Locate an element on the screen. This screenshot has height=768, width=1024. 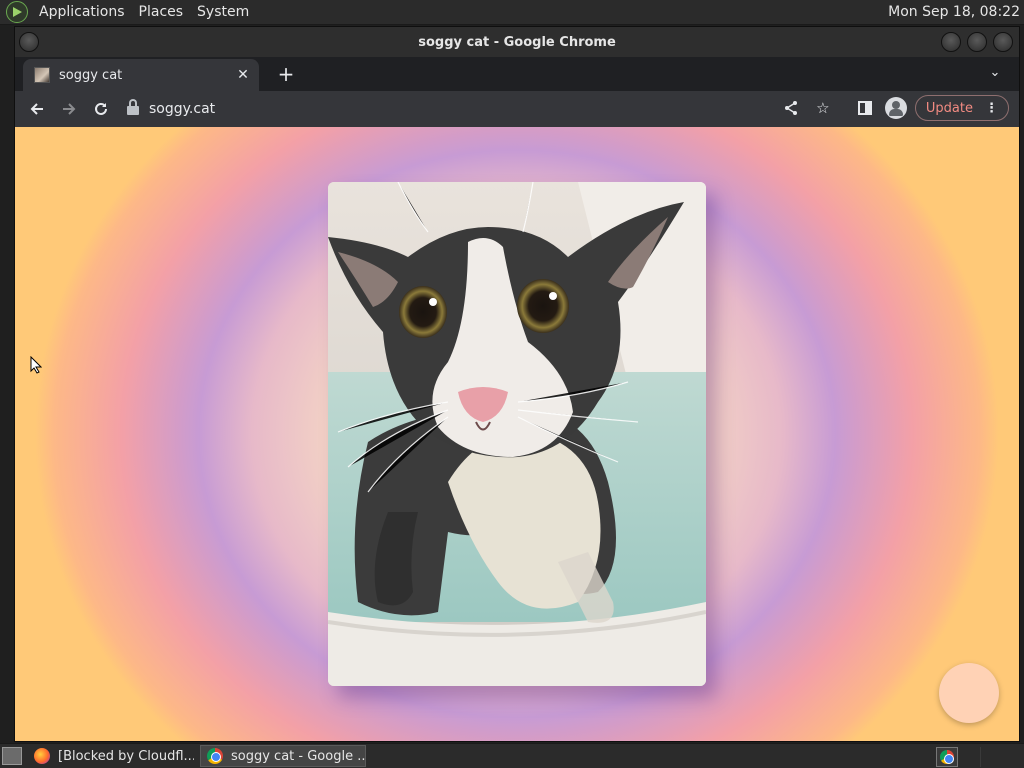
reload-icon is located at coordinates (101, 108).